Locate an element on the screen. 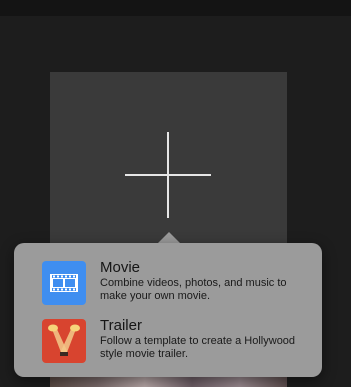 Image resolution: width=351 pixels, height=387 pixels. plus-icon is located at coordinates (168, 175).